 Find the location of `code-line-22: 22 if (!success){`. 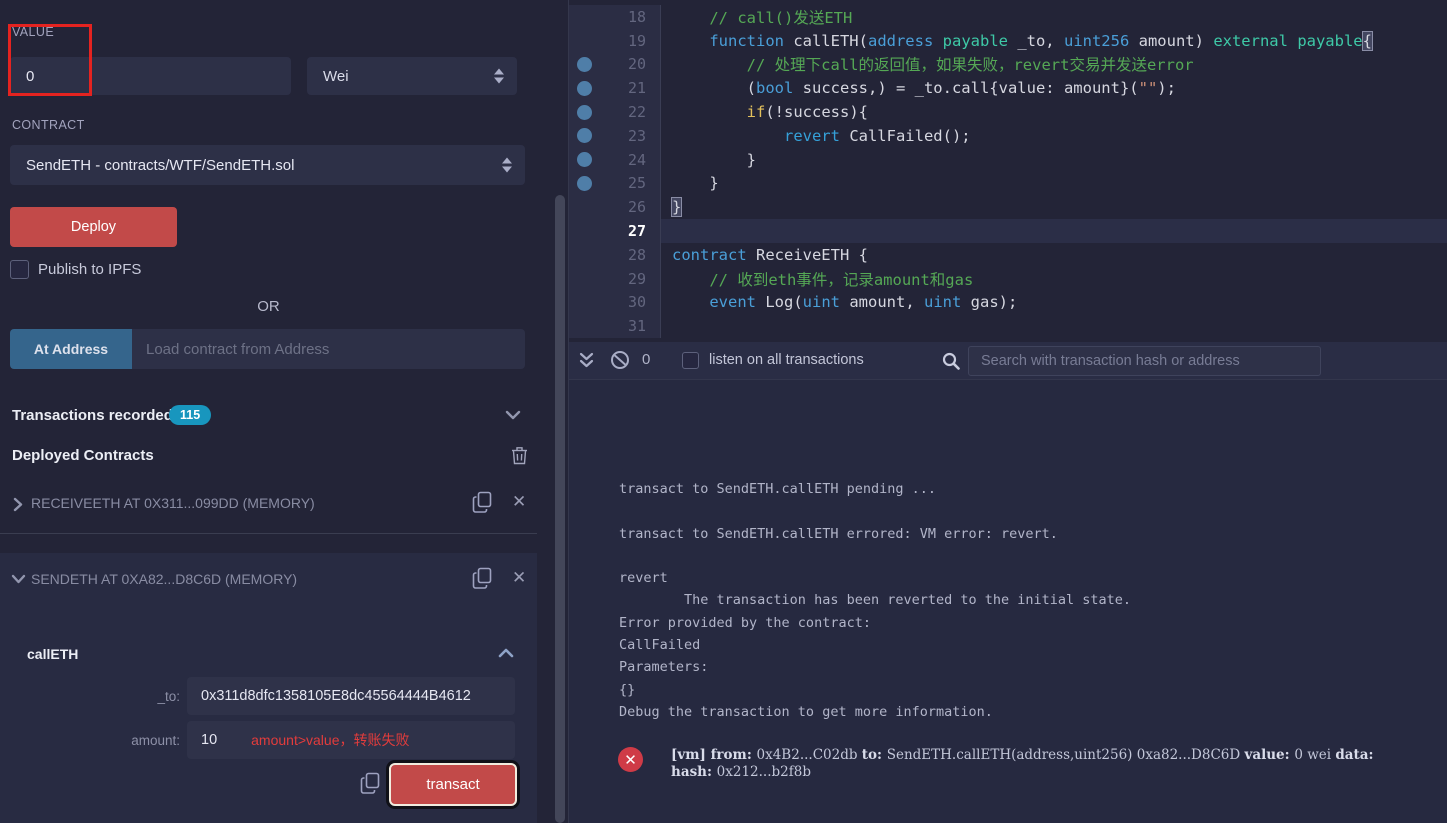

code-line-22: 22 if (!success){ is located at coordinates (1008, 112).